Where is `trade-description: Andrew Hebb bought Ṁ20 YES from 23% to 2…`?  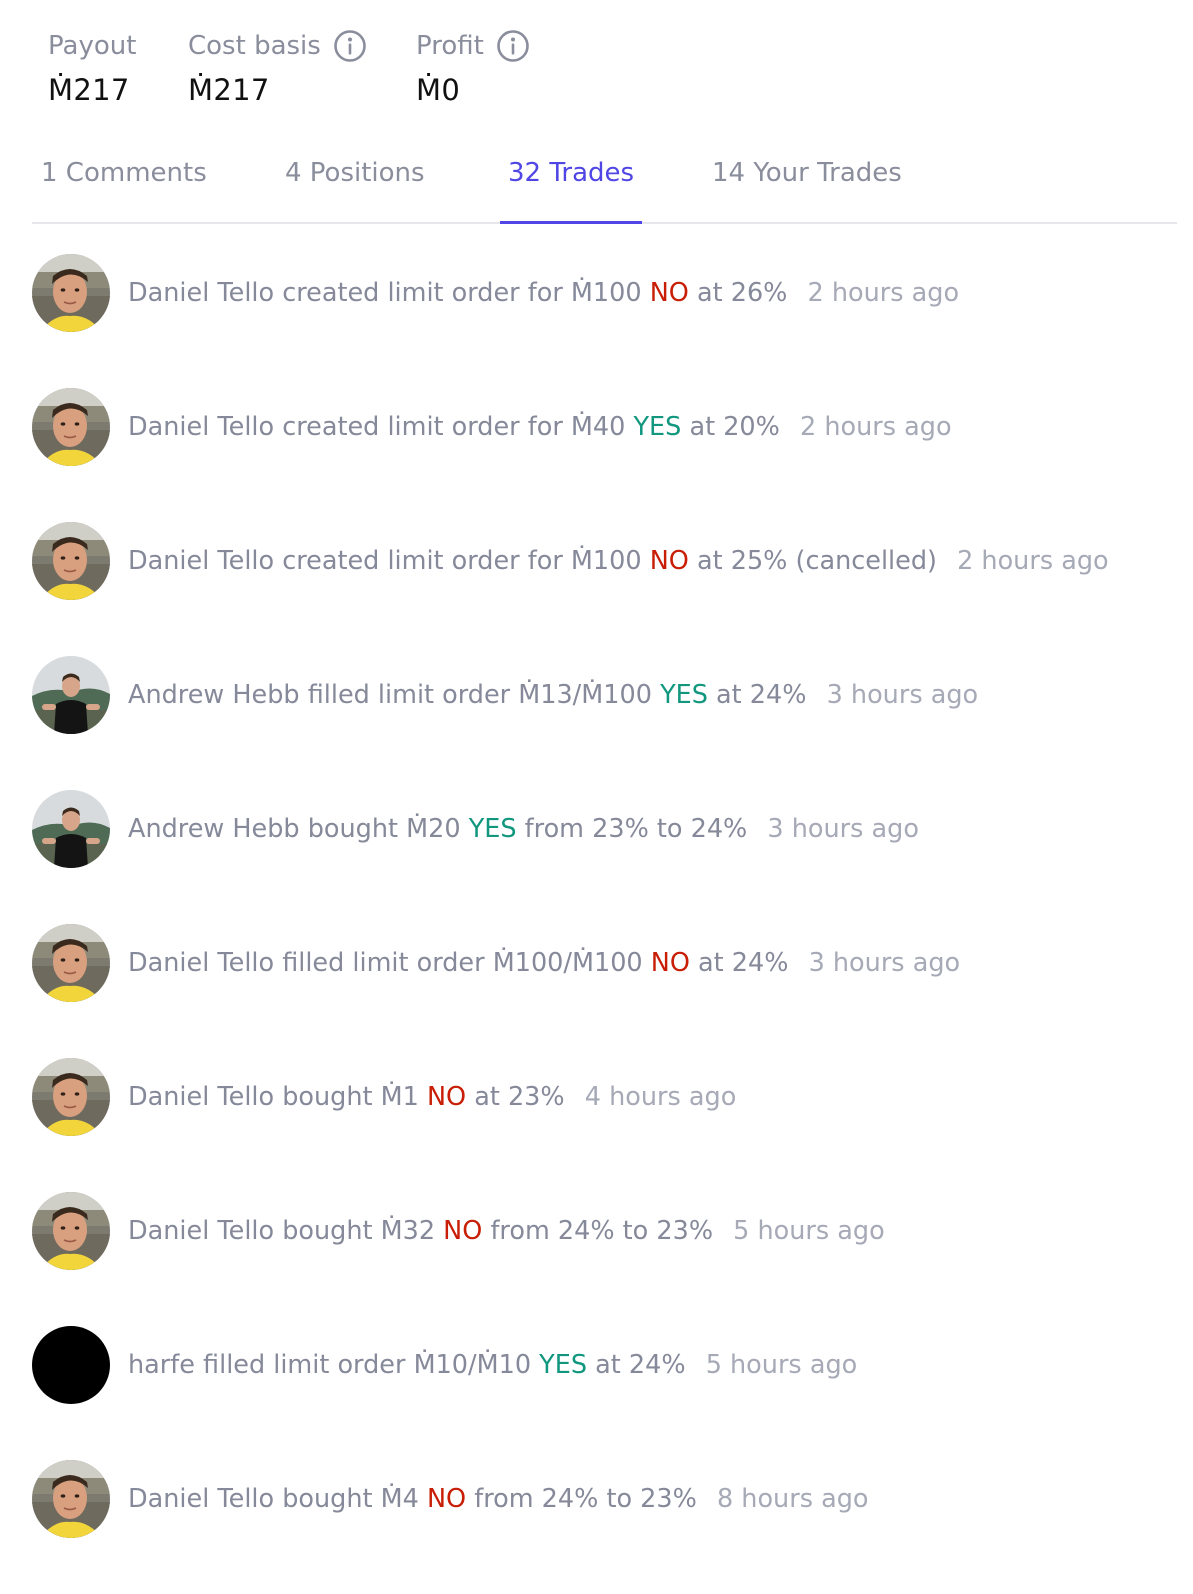 trade-description: Andrew Hebb bought Ṁ20 YES from 23% to 2… is located at coordinates (523, 829).